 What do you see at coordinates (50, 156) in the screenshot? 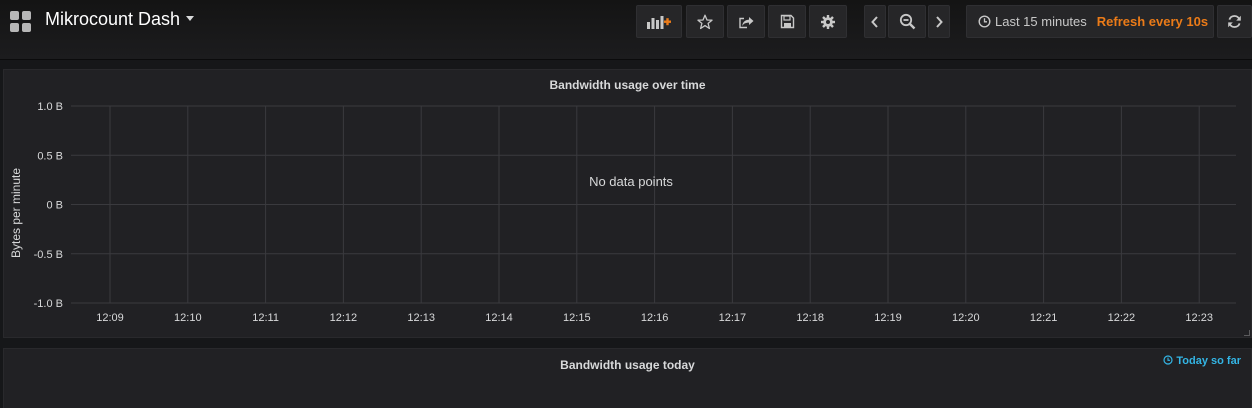
I see `y-tick-label: 0.5 B` at bounding box center [50, 156].